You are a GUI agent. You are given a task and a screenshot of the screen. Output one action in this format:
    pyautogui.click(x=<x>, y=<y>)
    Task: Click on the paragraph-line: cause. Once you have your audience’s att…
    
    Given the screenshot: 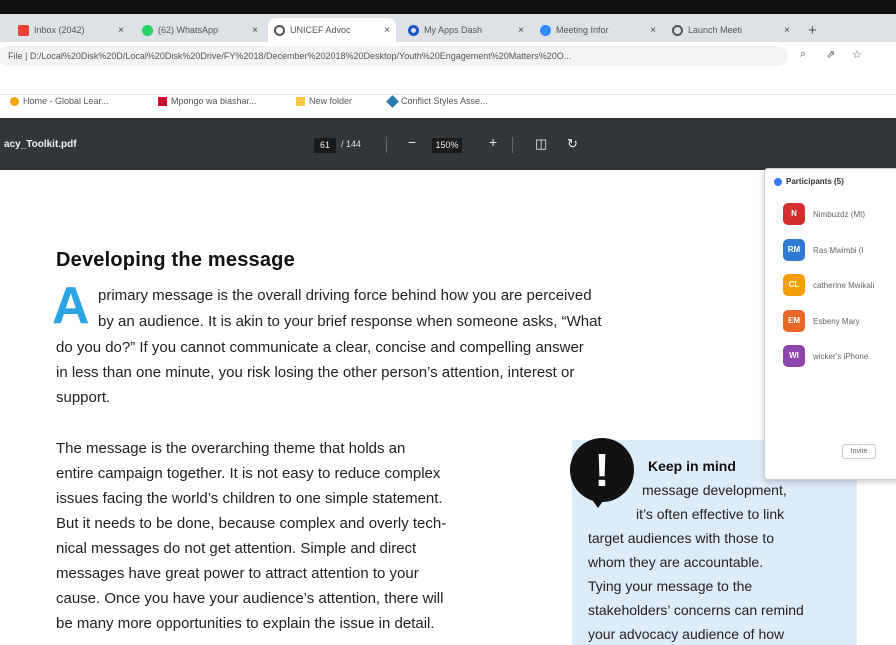 What is the action you would take?
    pyautogui.click(x=250, y=598)
    